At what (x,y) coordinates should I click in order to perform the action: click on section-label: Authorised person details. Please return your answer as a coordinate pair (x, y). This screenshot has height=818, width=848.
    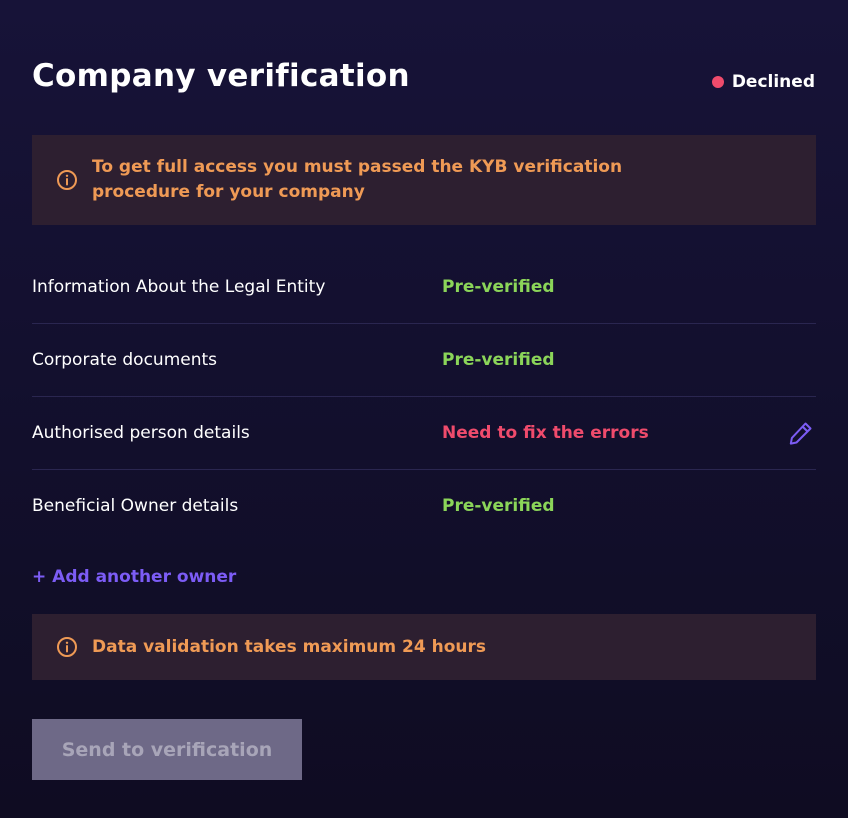
    Looking at the image, I should click on (141, 433).